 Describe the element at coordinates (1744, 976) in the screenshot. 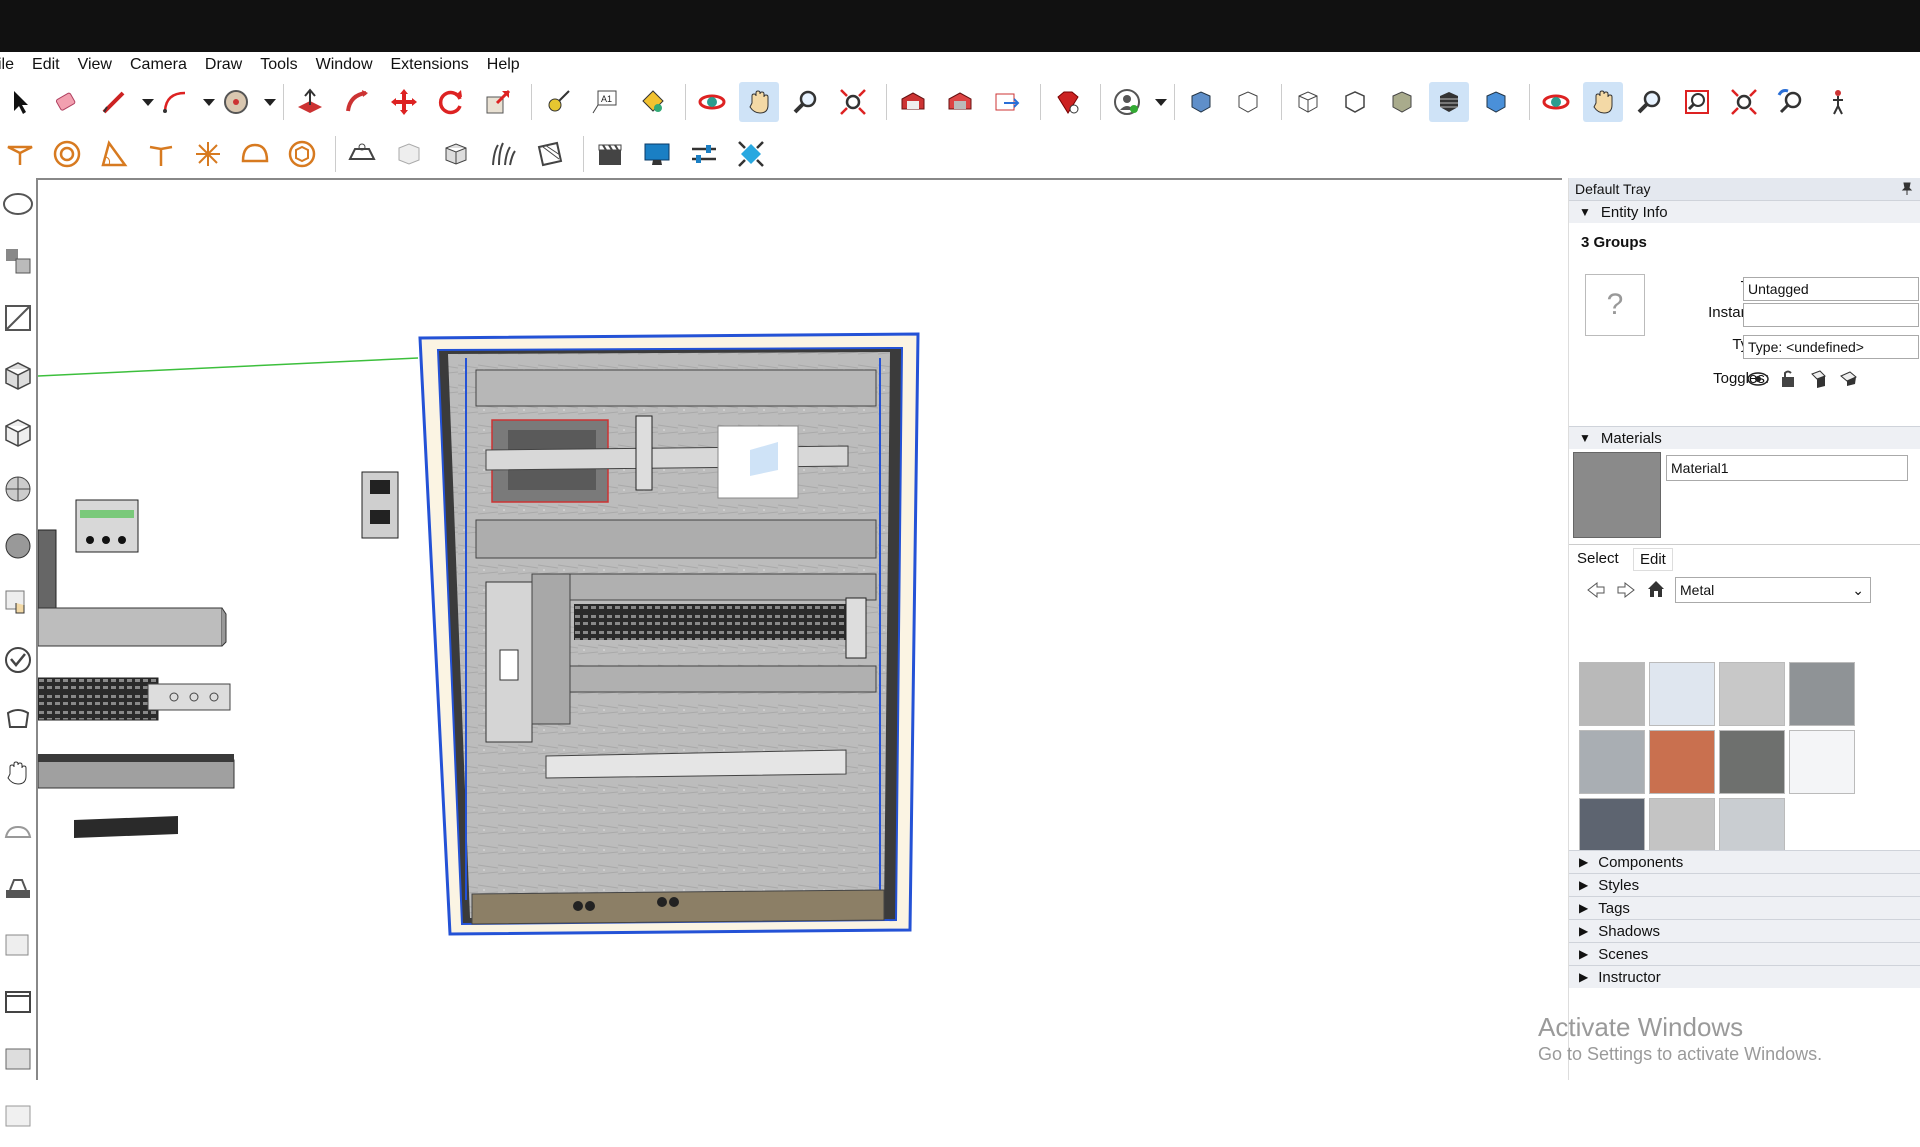

I see `instructor-section: ▶ Instructor` at that location.